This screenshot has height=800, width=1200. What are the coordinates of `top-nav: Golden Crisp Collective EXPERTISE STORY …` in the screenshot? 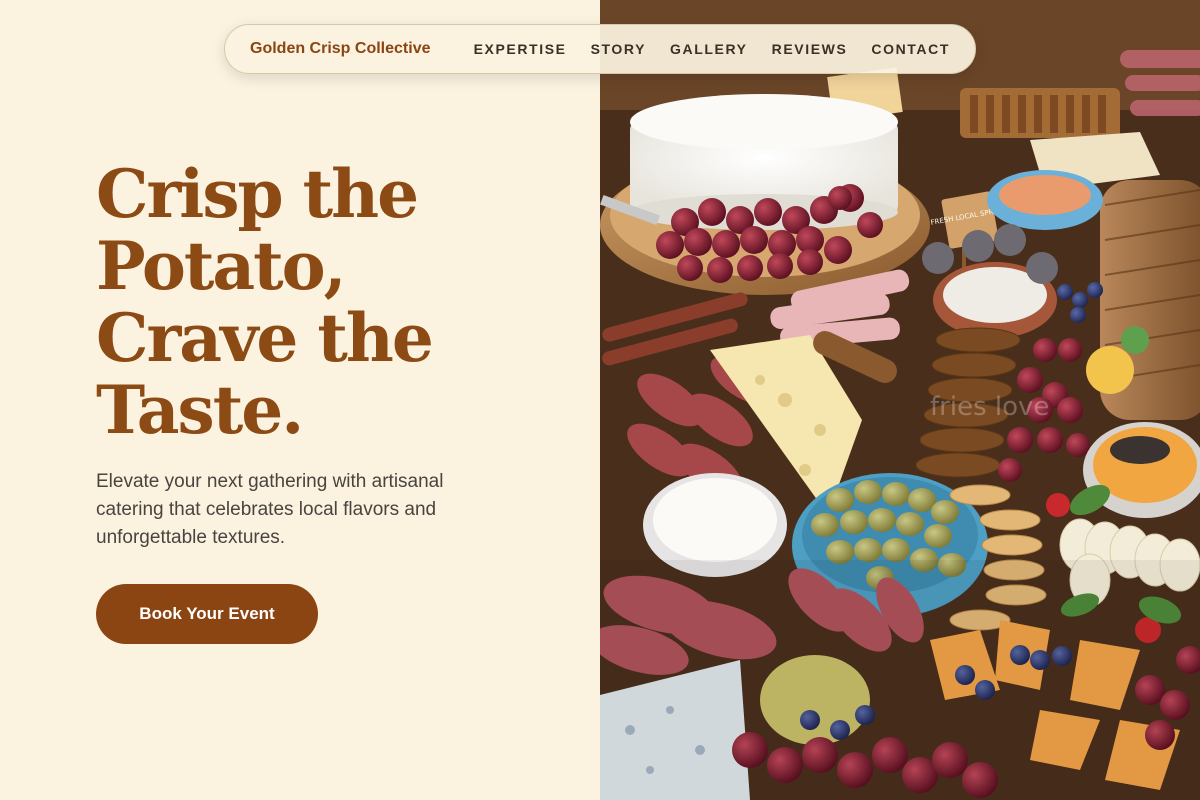 It's located at (600, 49).